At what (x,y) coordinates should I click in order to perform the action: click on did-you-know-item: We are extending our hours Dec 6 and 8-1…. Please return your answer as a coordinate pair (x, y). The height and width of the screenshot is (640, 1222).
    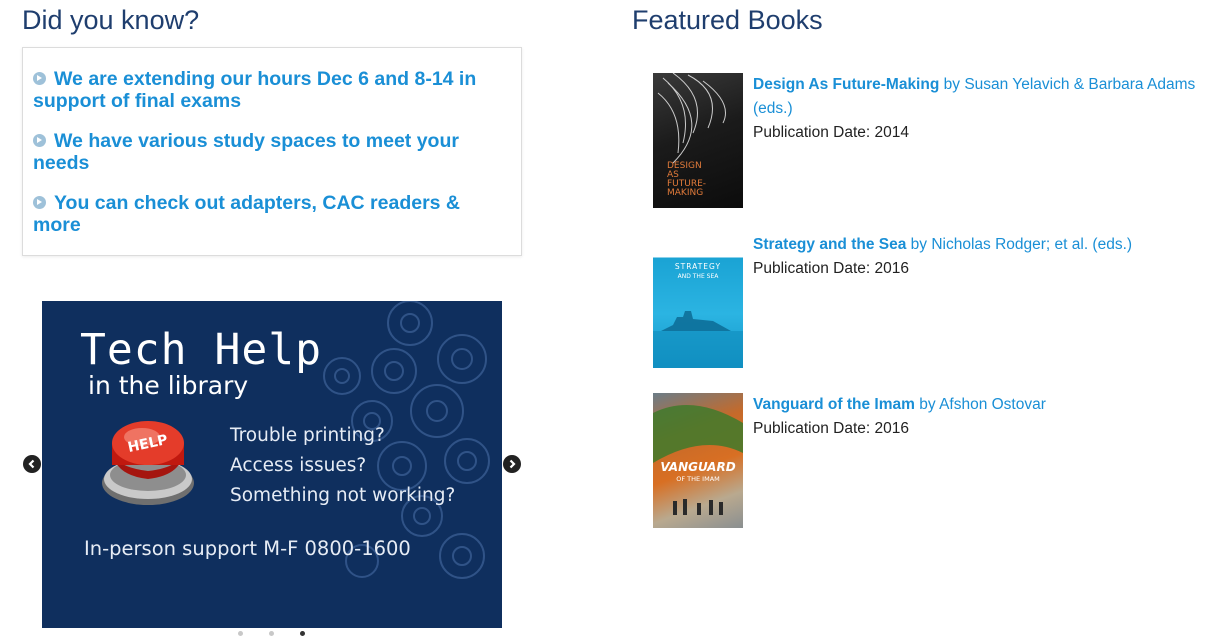
    Looking at the image, I should click on (268, 90).